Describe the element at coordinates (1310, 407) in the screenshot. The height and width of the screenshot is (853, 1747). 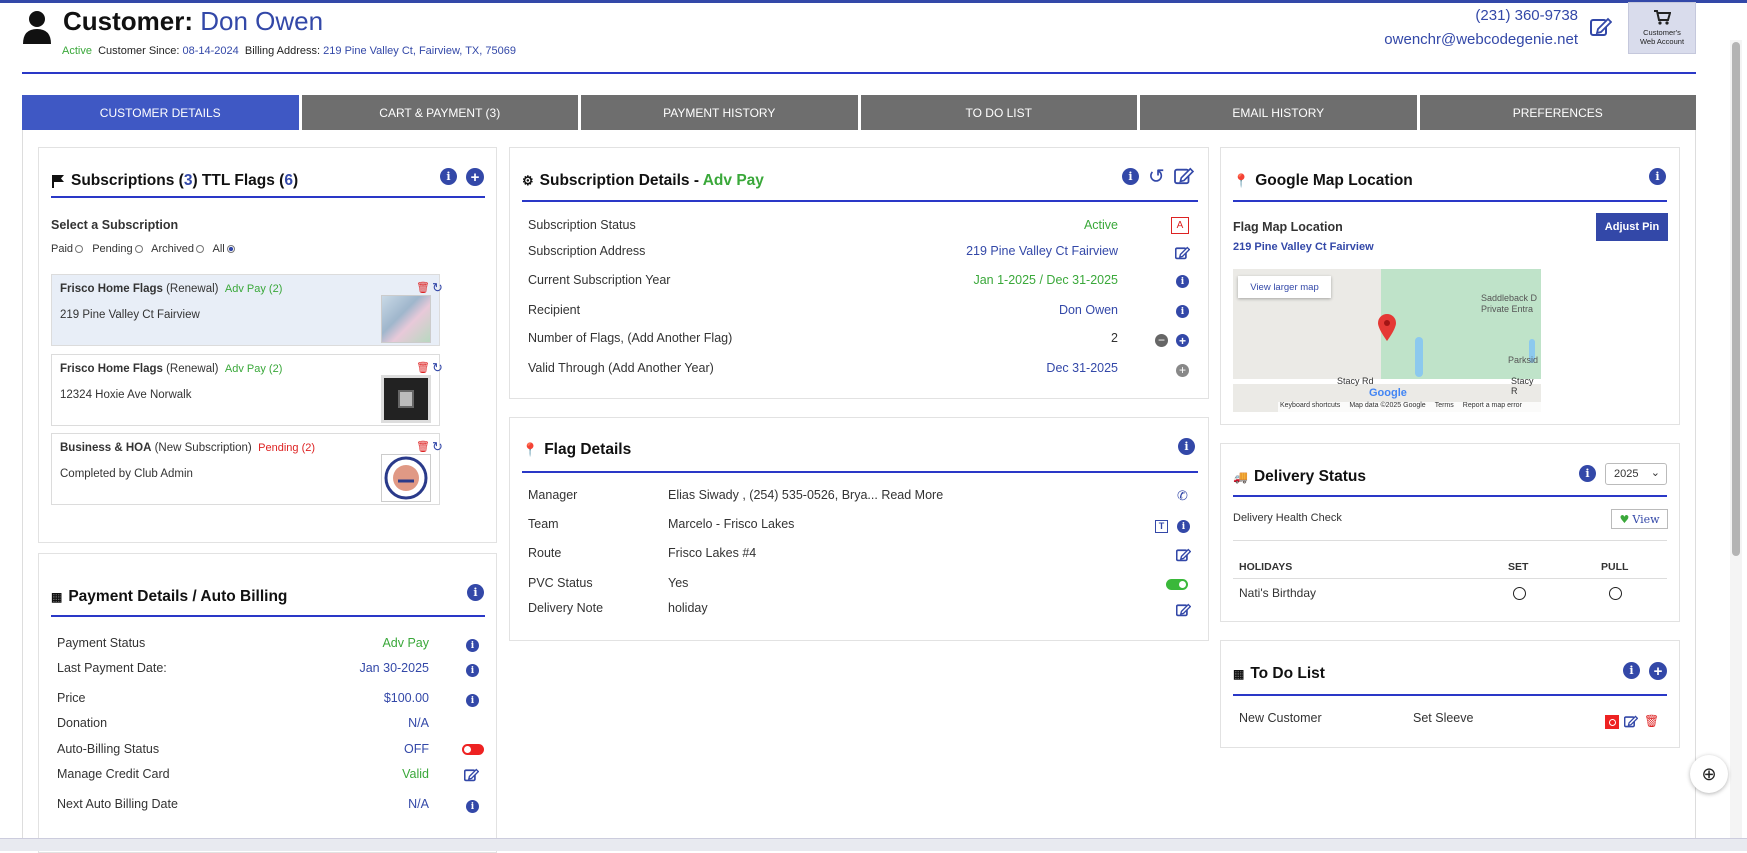
I see `map-footer-link: Keyboard shortcuts` at that location.